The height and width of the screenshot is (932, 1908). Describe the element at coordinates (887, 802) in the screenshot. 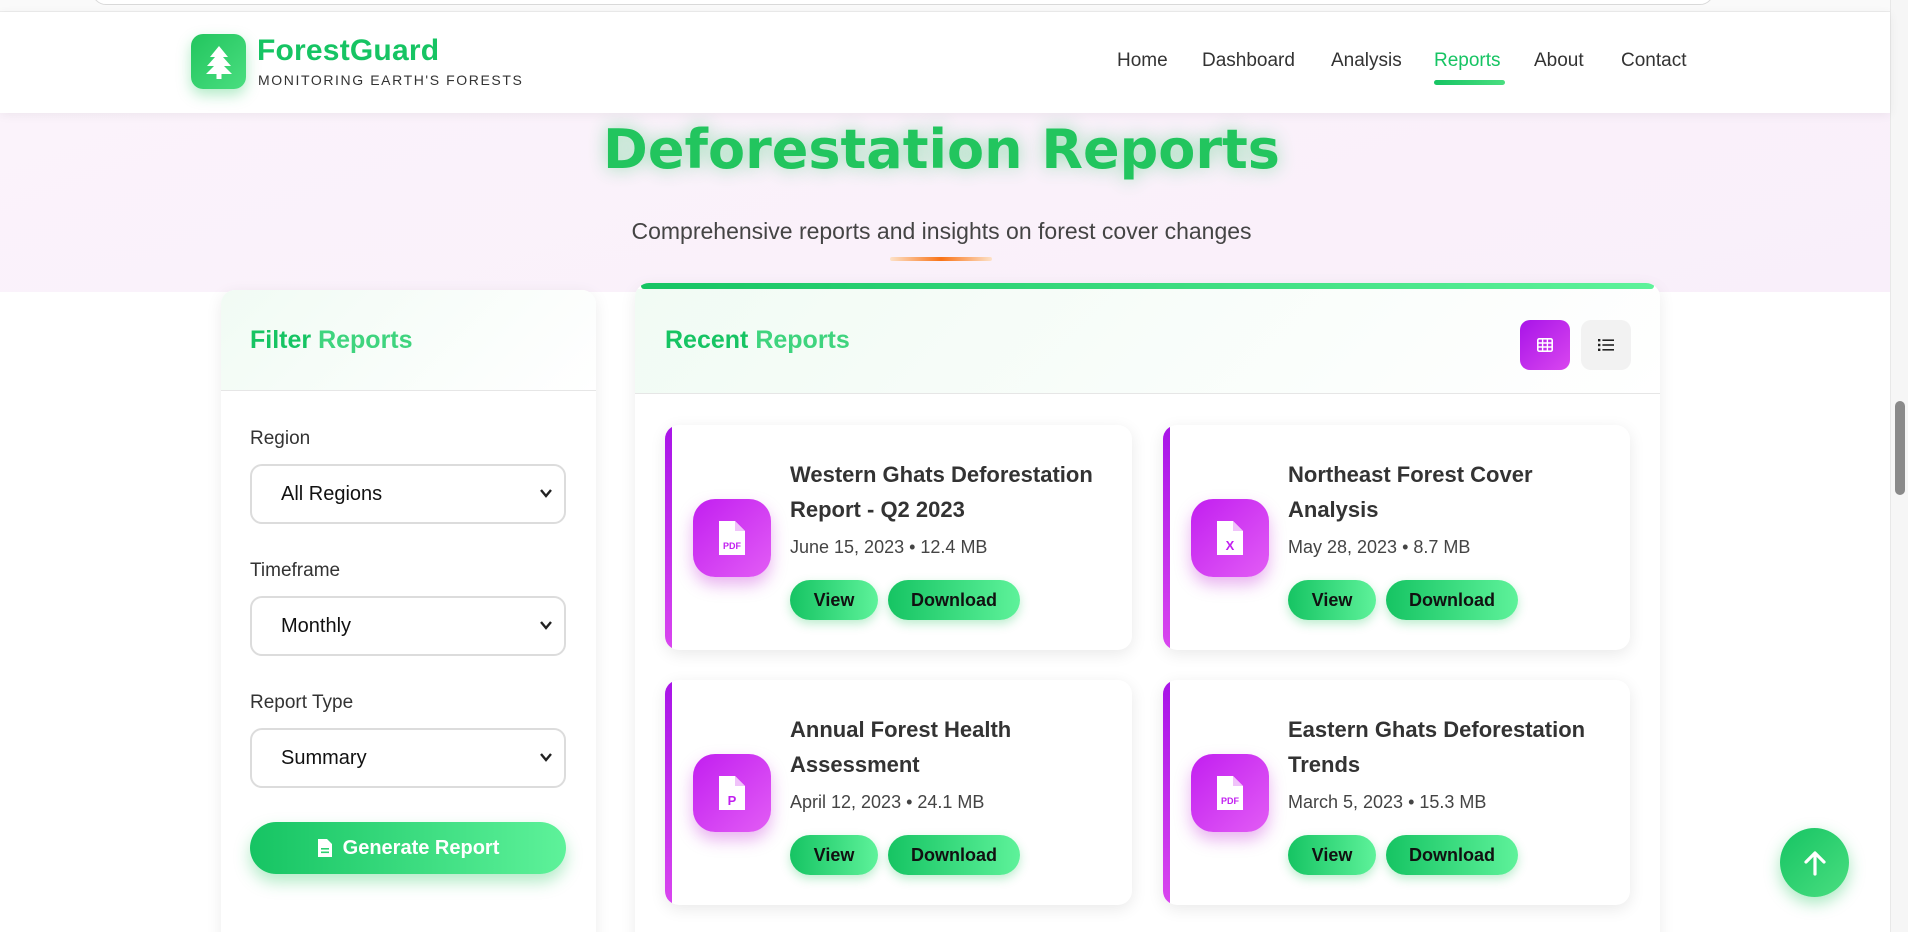

I see `report-meta: April 12, 2023 • 24.1 MB` at that location.